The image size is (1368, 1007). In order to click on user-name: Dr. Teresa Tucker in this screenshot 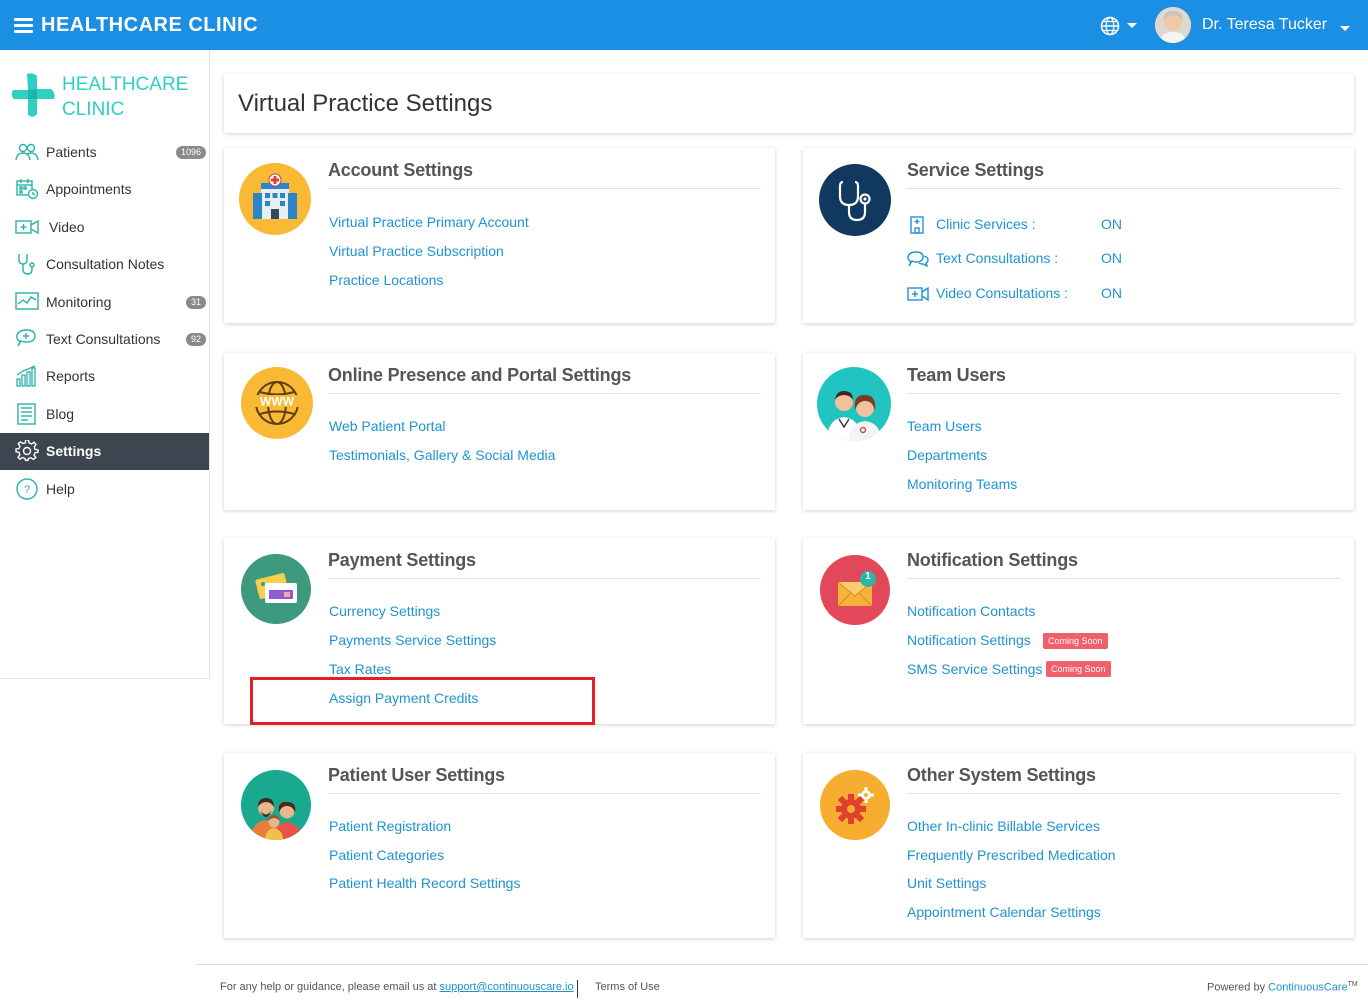, I will do `click(1264, 25)`.